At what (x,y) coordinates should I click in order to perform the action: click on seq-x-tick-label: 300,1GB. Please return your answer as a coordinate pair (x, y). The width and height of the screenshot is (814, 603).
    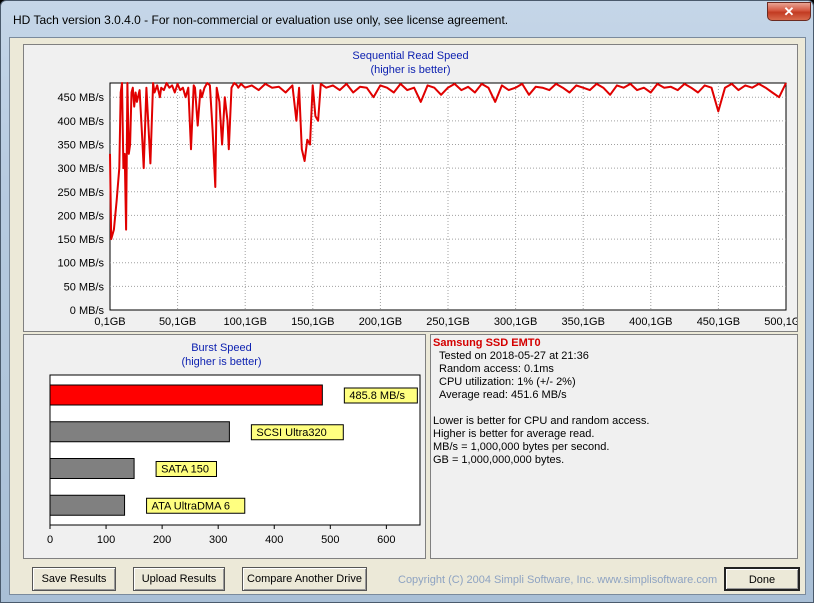
    Looking at the image, I should click on (515, 322).